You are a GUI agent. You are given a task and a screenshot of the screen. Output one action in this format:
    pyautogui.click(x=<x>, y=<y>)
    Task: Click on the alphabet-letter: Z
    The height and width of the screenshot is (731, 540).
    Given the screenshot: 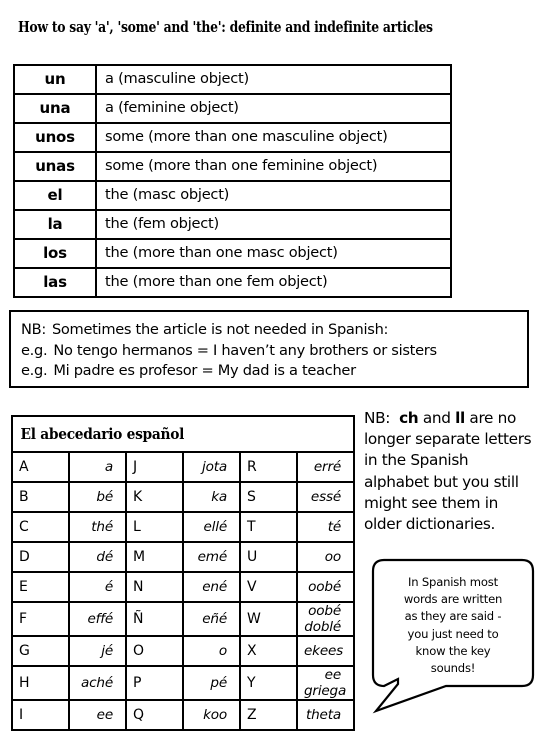 What is the action you would take?
    pyautogui.click(x=268, y=715)
    